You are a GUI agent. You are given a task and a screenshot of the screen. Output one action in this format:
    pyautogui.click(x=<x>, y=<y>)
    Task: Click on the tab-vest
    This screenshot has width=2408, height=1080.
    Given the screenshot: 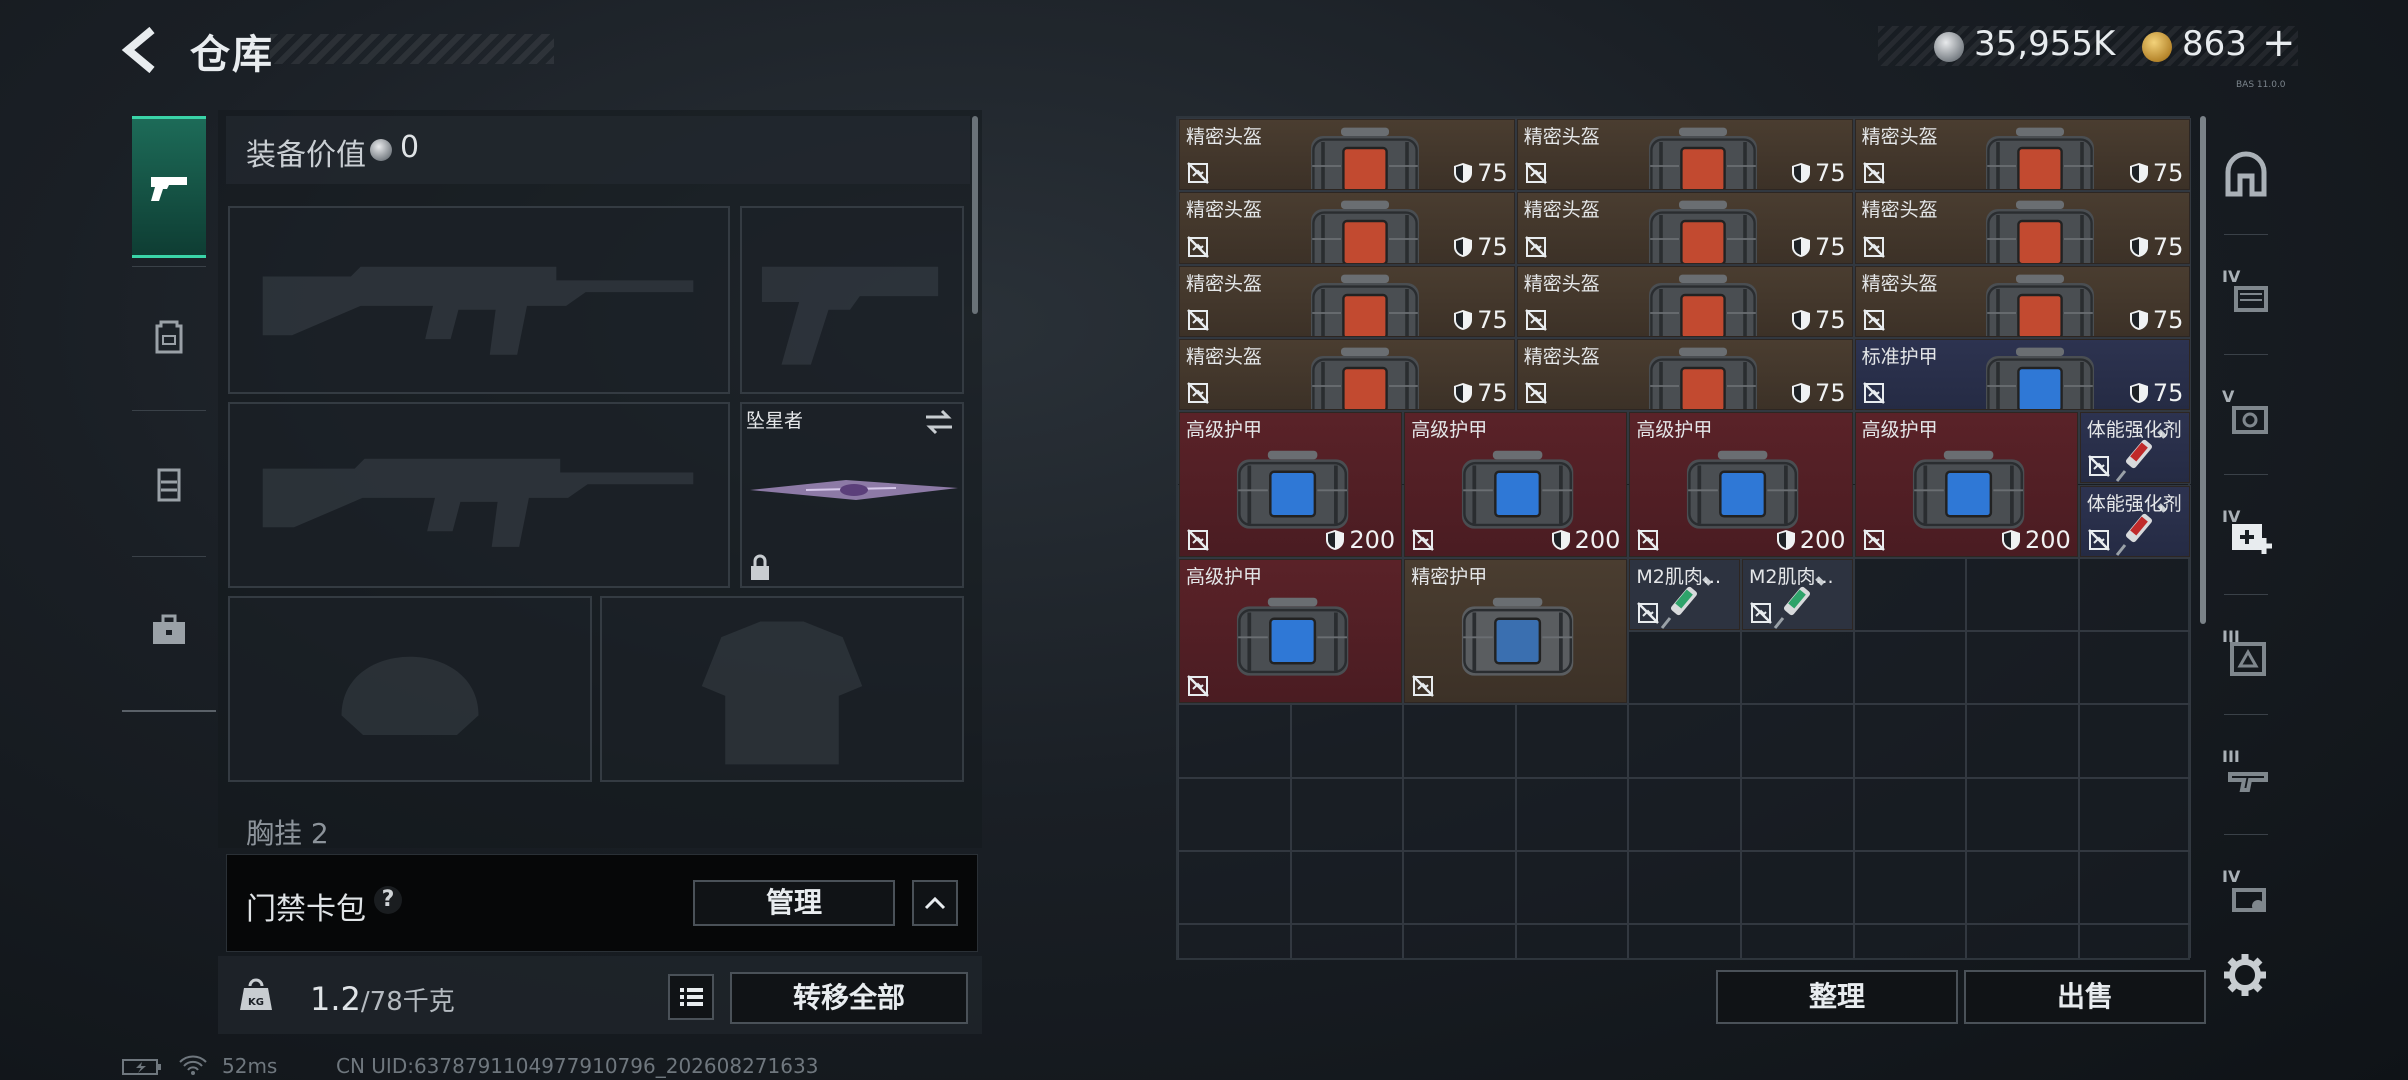 What is the action you would take?
    pyautogui.click(x=169, y=484)
    